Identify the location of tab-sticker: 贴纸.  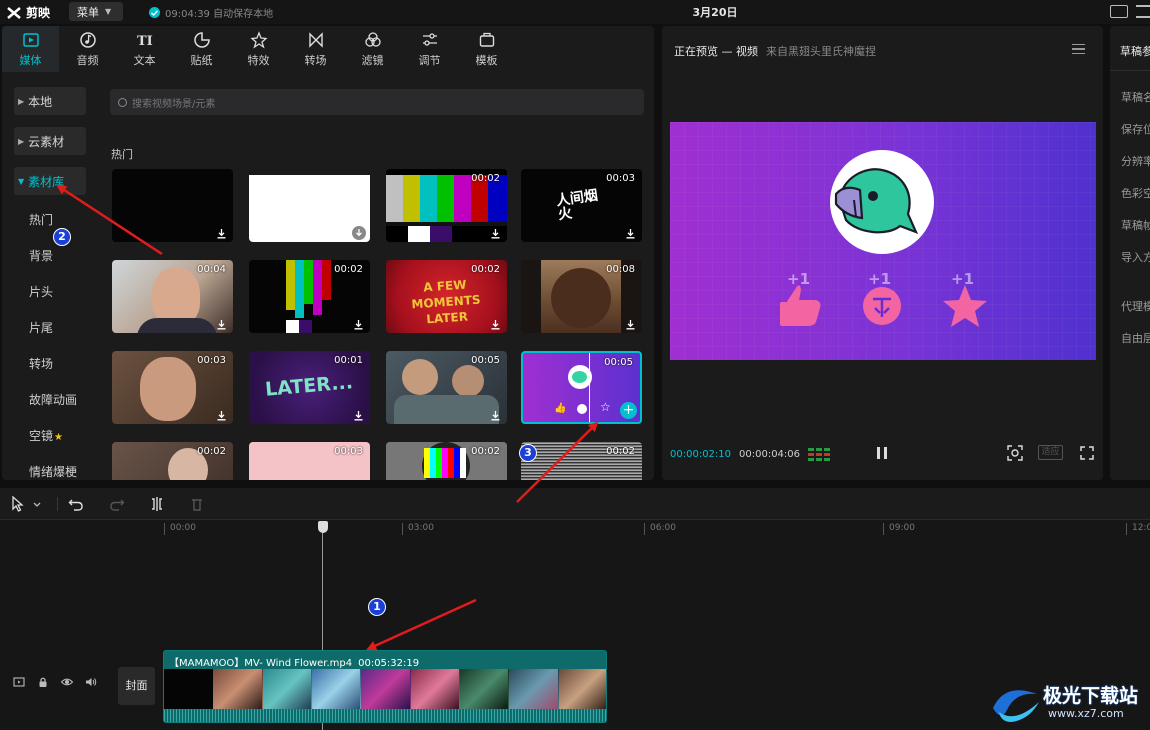
(201, 49).